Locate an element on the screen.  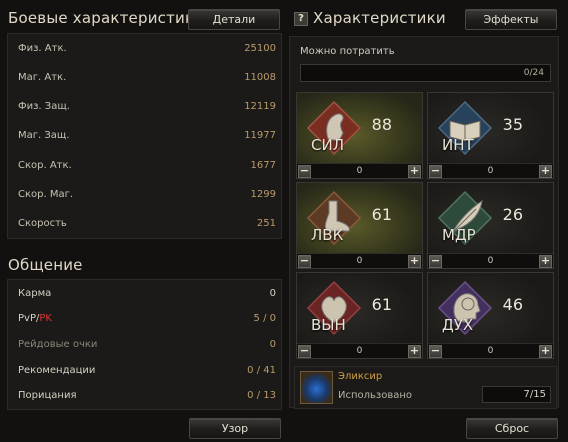
attr-card-int: ИНТ 35 − 0 + is located at coordinates (490, 135).